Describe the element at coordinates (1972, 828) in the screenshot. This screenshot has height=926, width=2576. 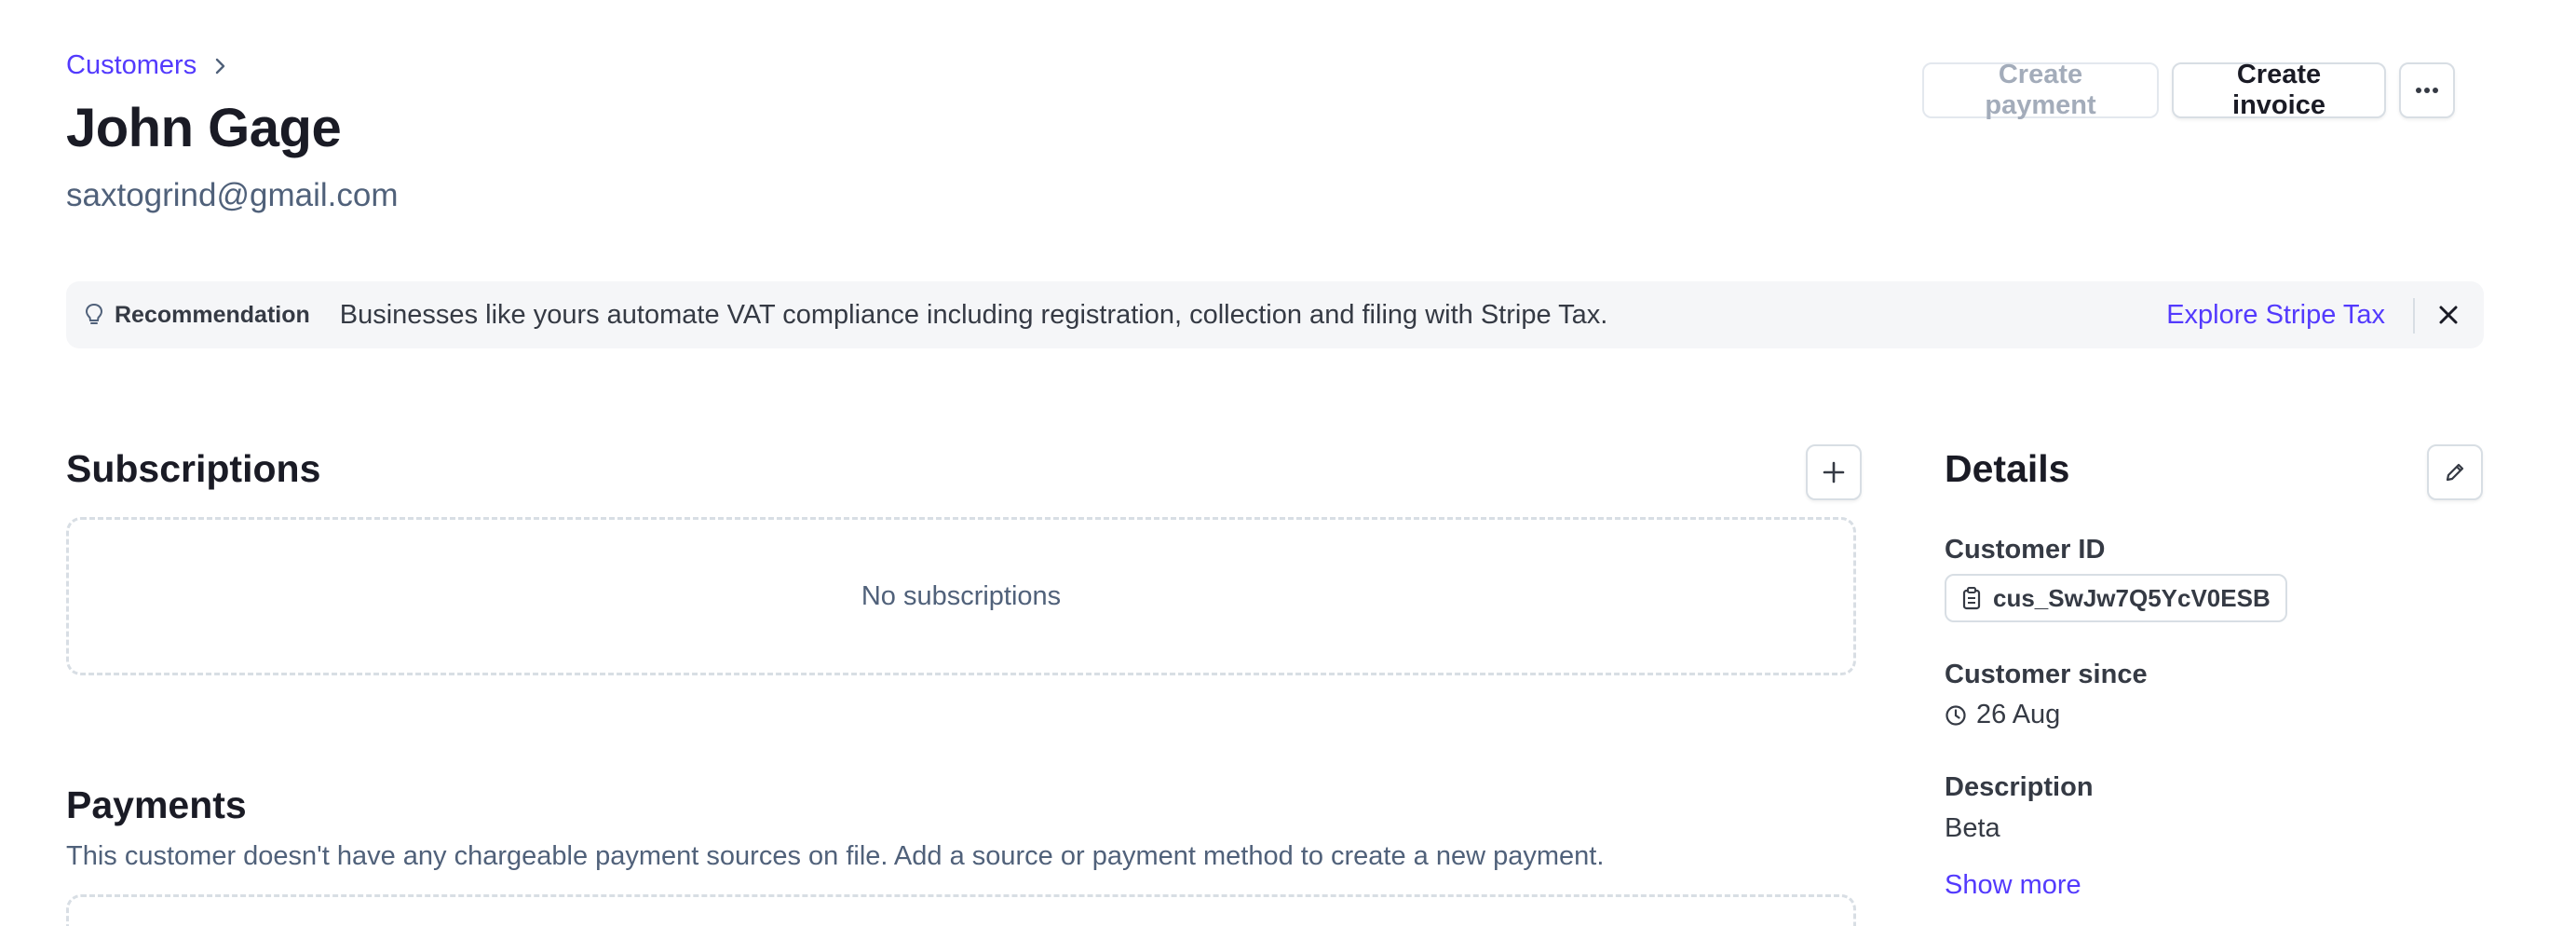
I see `description-value: Beta` at that location.